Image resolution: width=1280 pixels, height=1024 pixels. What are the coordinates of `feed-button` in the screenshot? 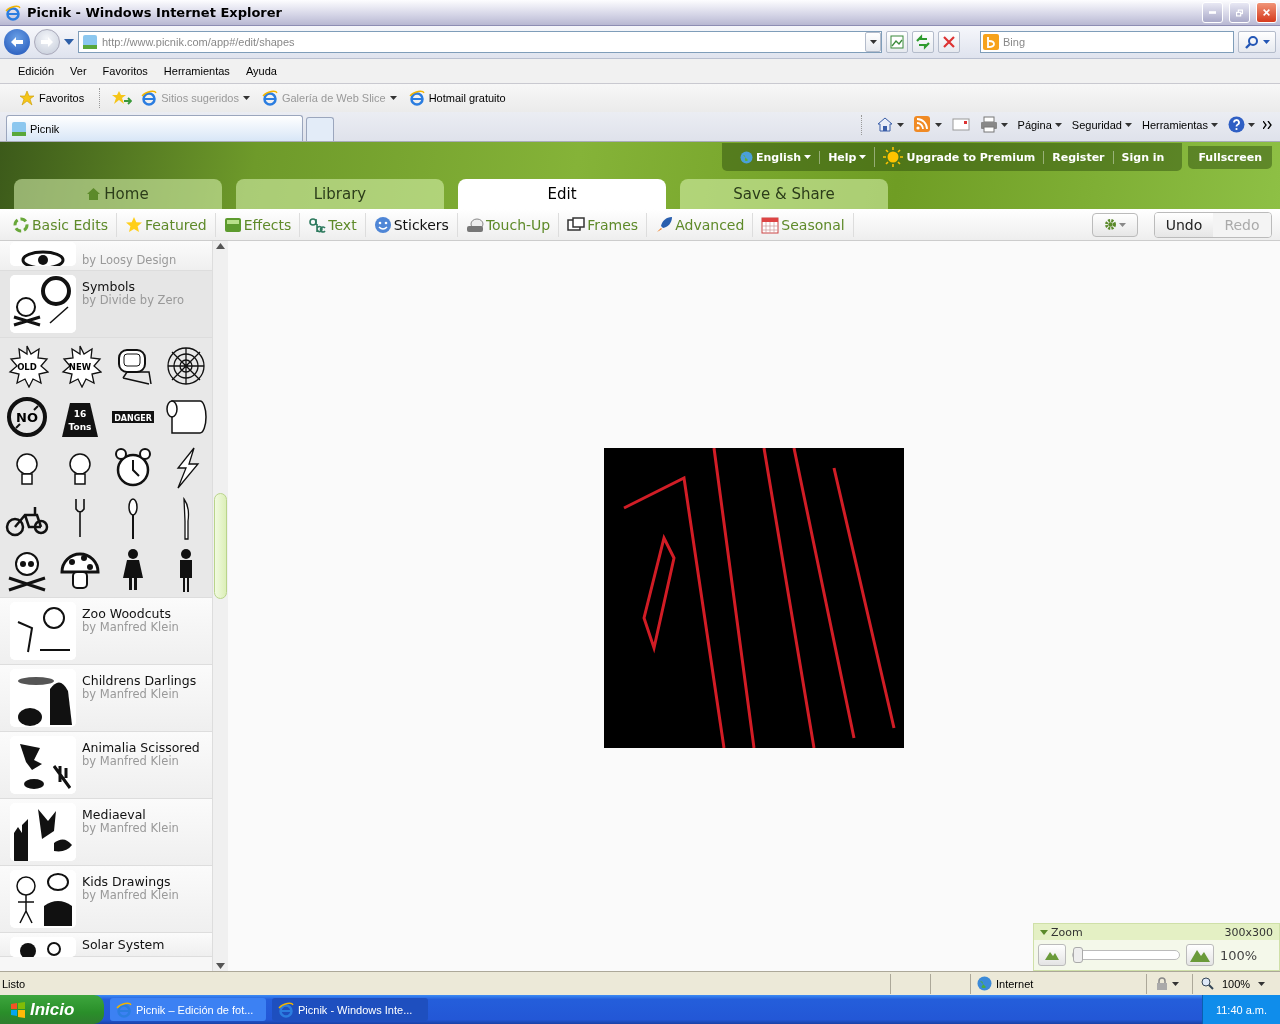 It's located at (927, 124).